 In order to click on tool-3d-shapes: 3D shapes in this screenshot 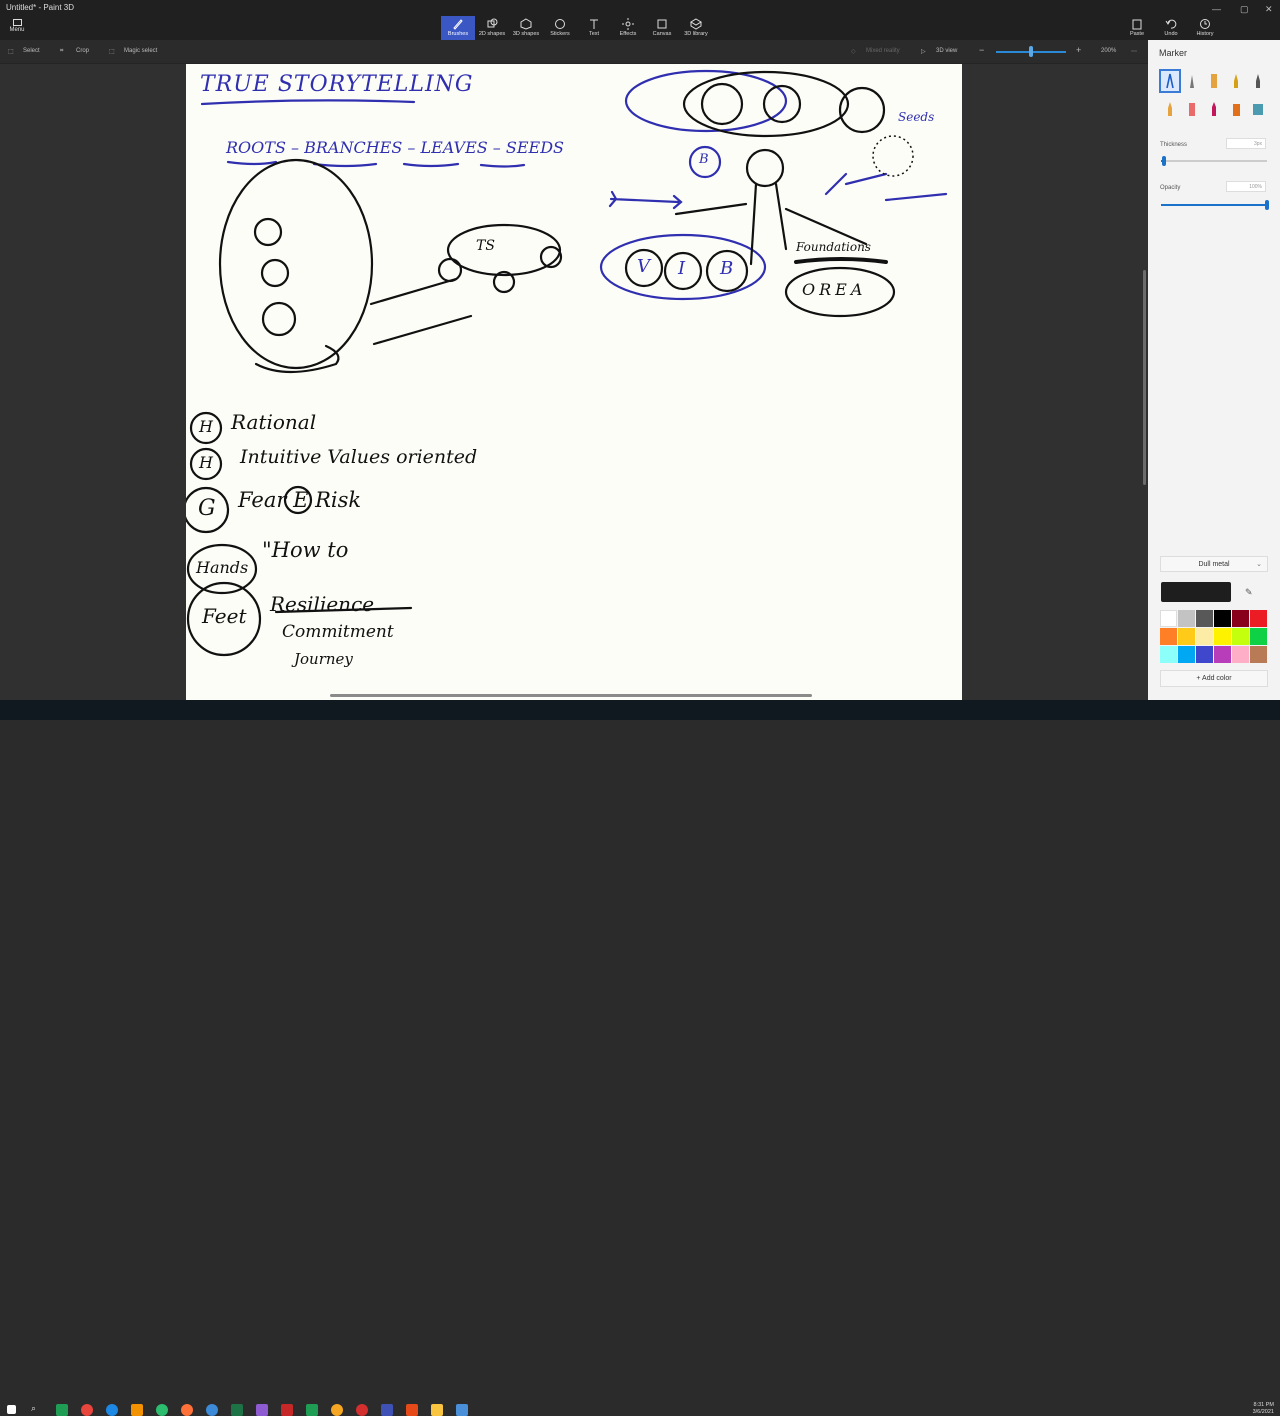, I will do `click(526, 28)`.